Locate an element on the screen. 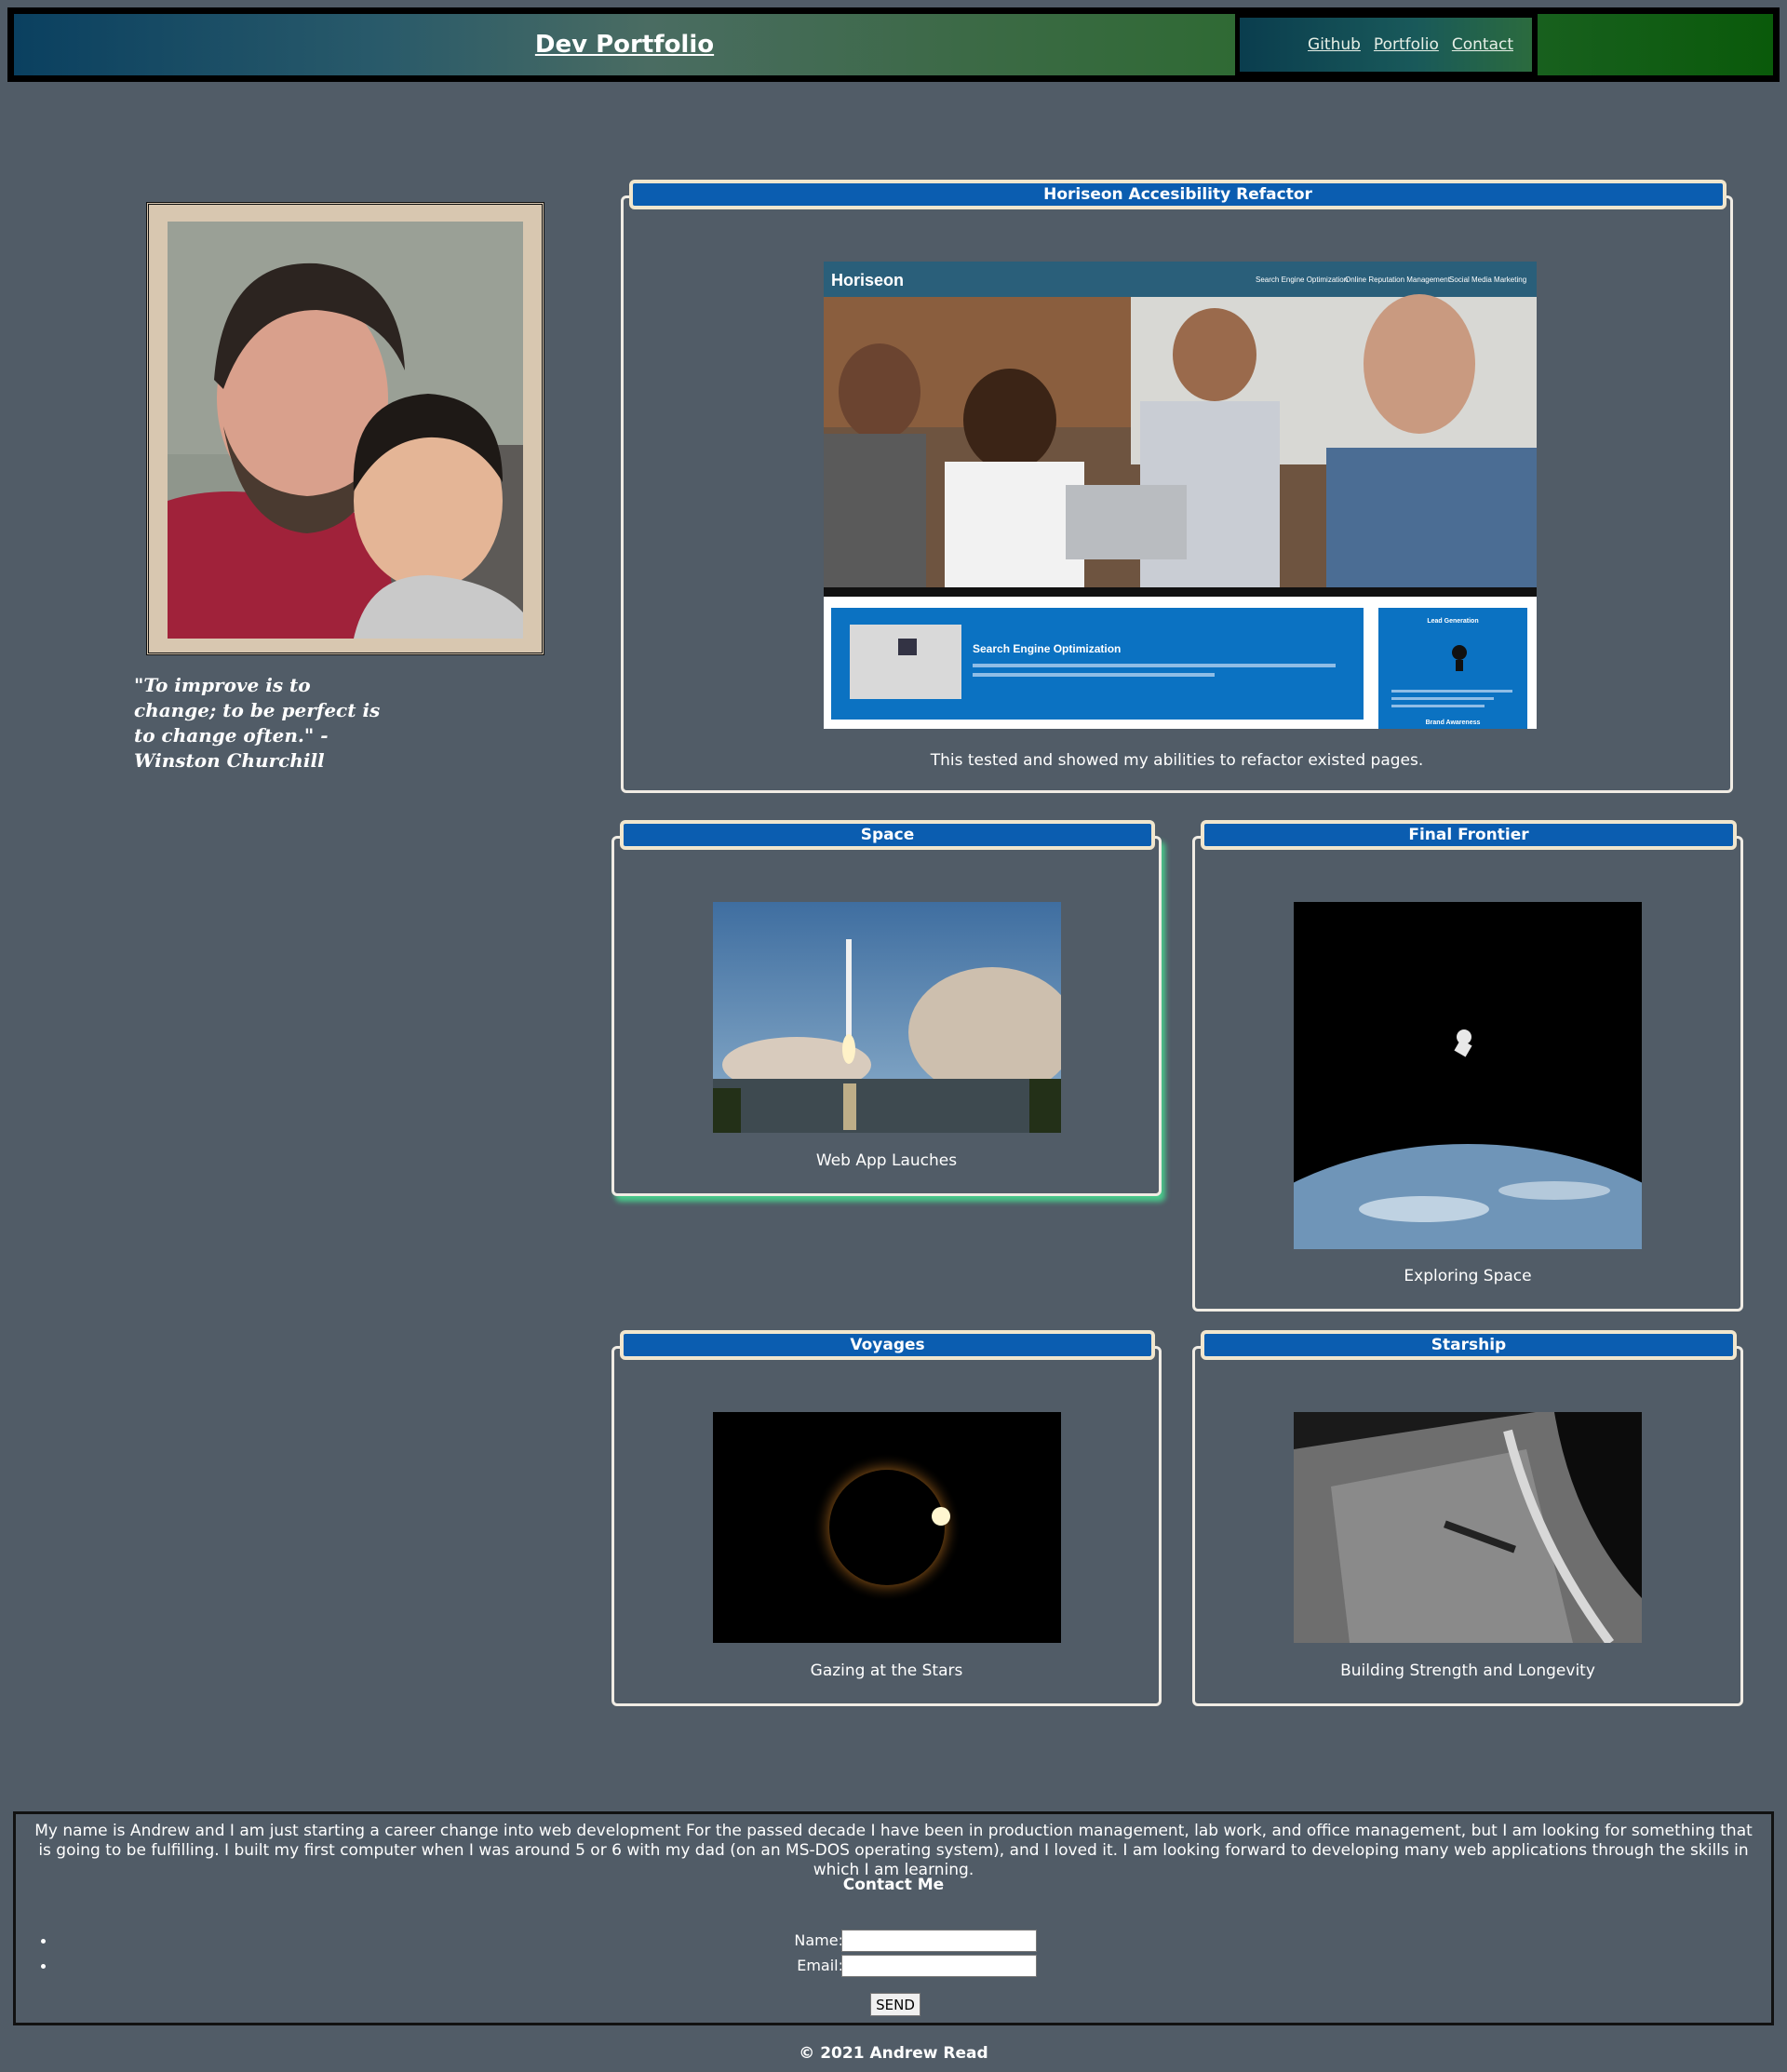 This screenshot has width=1787, height=2072. horiseon-nav-3: Social Media Marketing is located at coordinates (1487, 280).